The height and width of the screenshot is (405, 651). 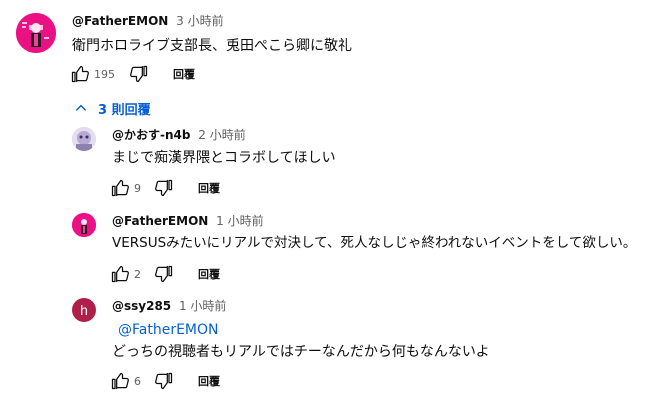 What do you see at coordinates (301, 352) in the screenshot?
I see `comment-text: どっちの視聴者もリアルではチーなんだから何もなんないよ` at bounding box center [301, 352].